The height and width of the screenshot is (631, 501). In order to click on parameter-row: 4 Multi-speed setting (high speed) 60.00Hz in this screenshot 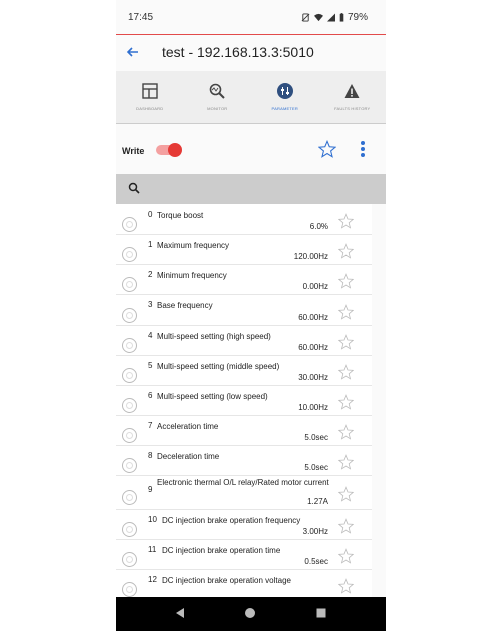, I will do `click(244, 340)`.